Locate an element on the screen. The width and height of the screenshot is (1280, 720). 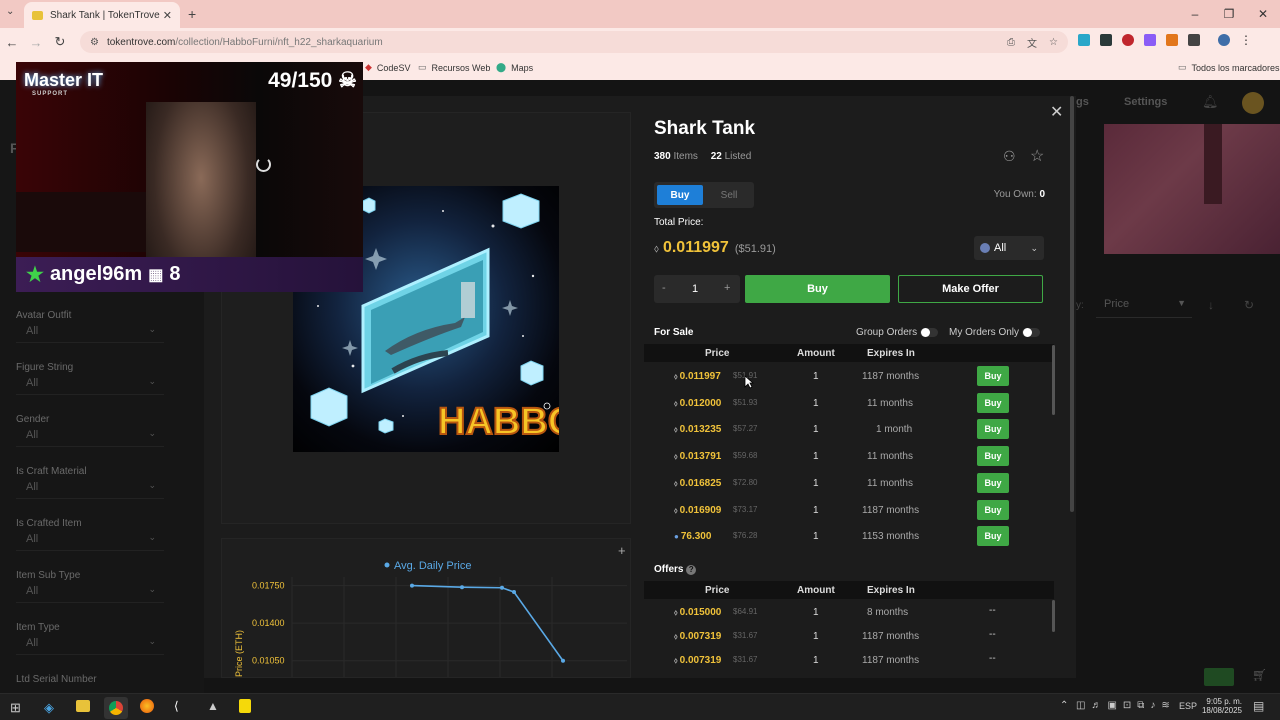
tray-icons: ◫♬▣⊡⧉♪≋ is located at coordinates (1126, 705).